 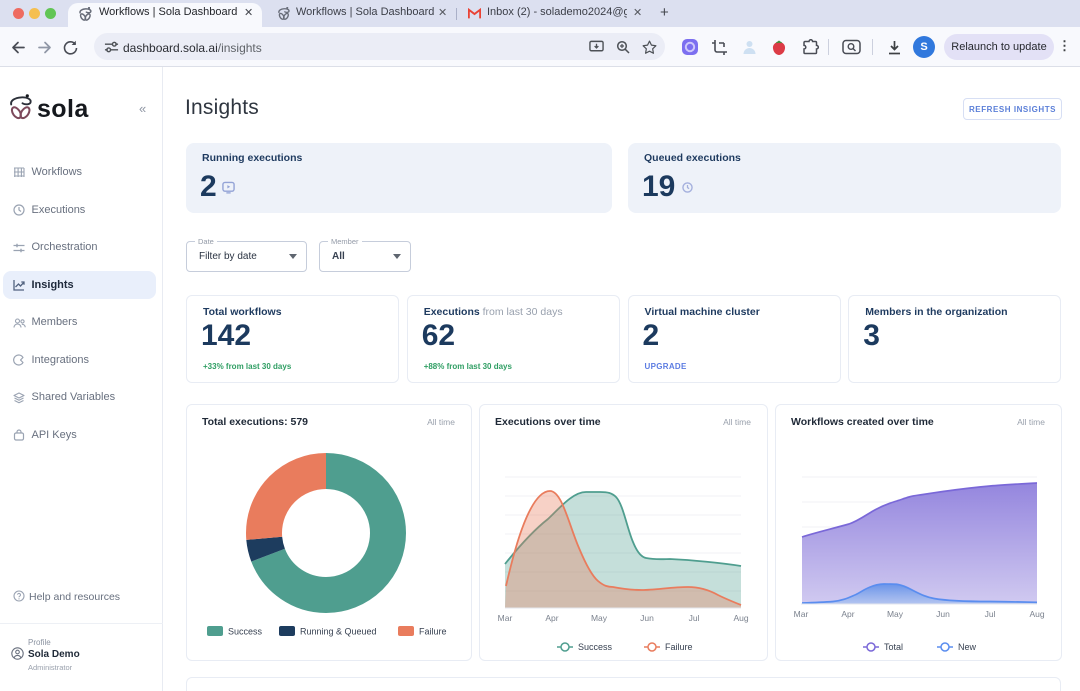 What do you see at coordinates (967, 647) in the screenshot?
I see `svg-text: New` at bounding box center [967, 647].